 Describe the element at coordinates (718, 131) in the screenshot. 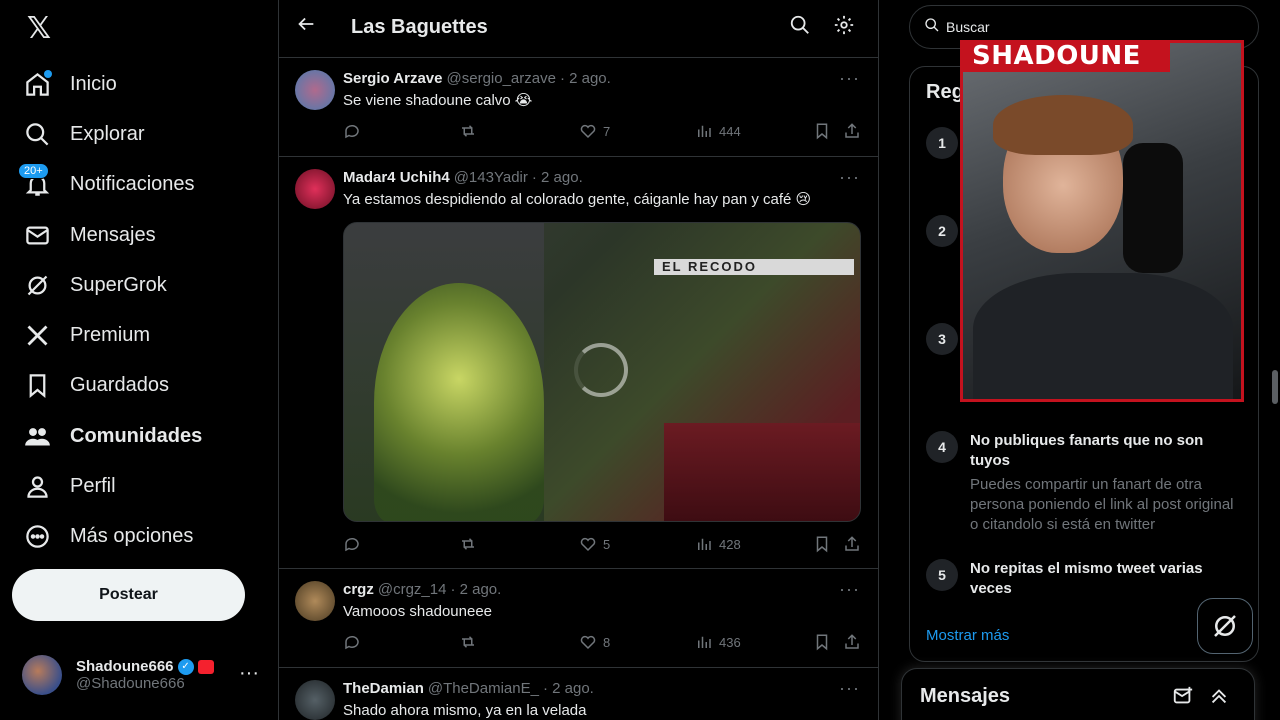

I see `views-button: 444` at that location.